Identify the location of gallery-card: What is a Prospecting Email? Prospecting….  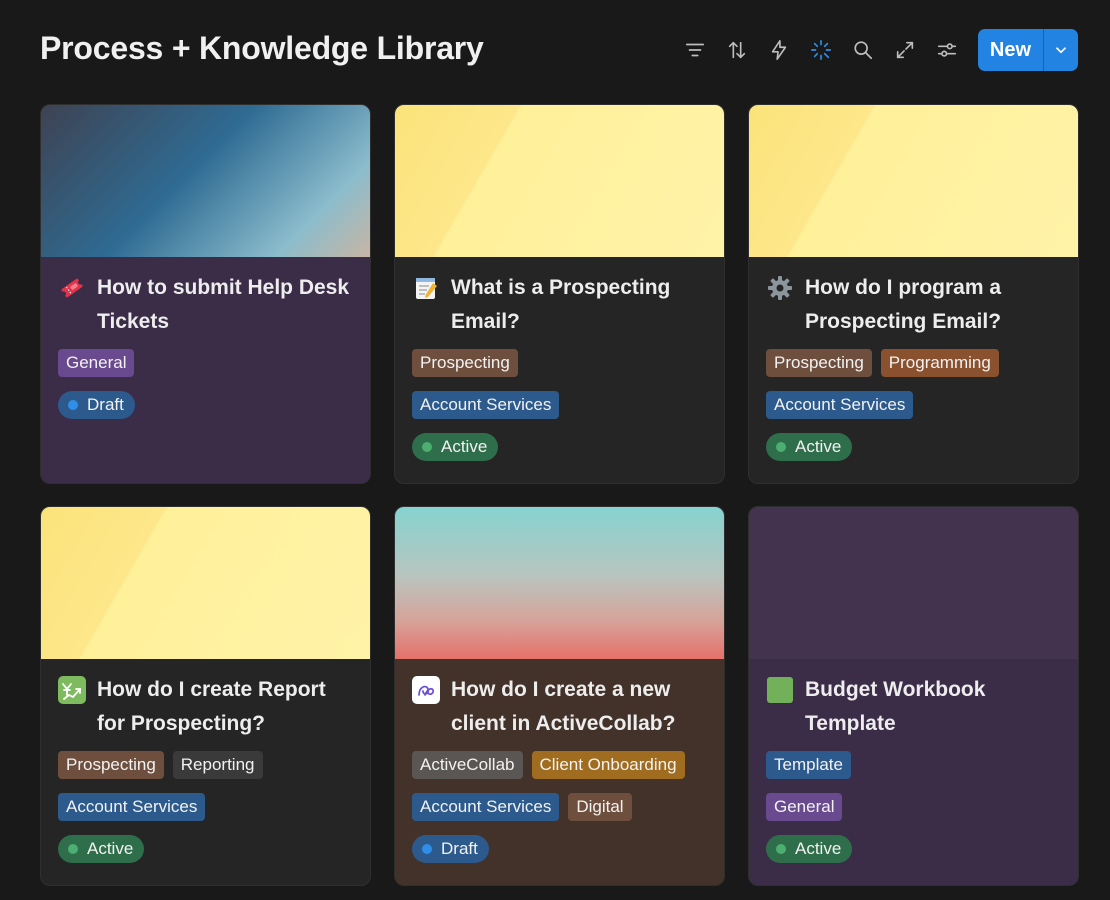
(559, 294).